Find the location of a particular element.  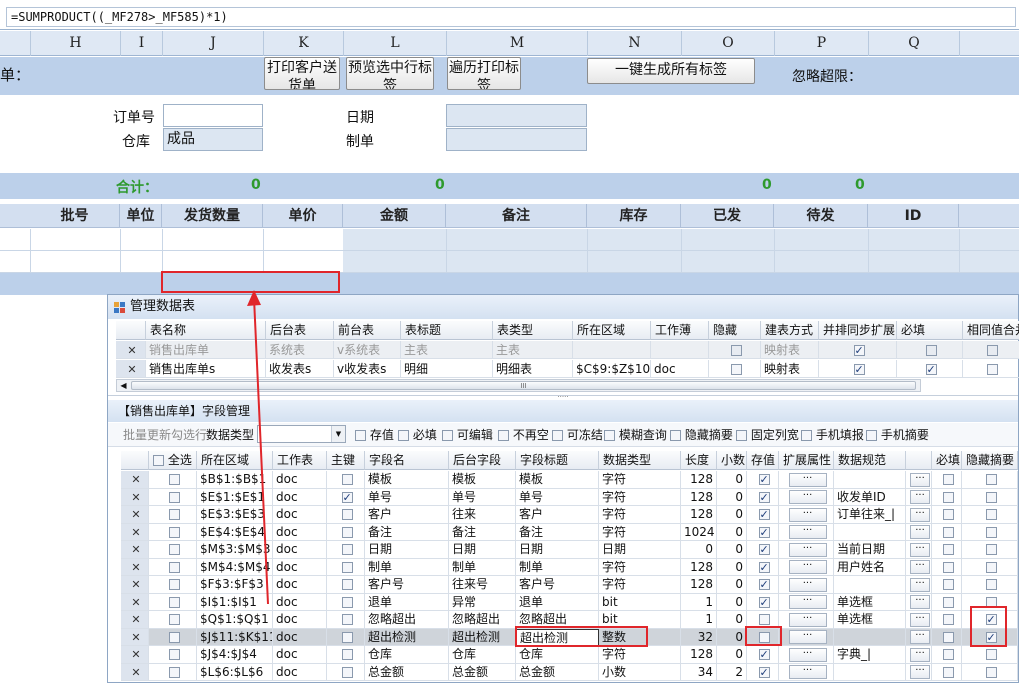

field-title-cell: 单号 is located at coordinates (557, 497).